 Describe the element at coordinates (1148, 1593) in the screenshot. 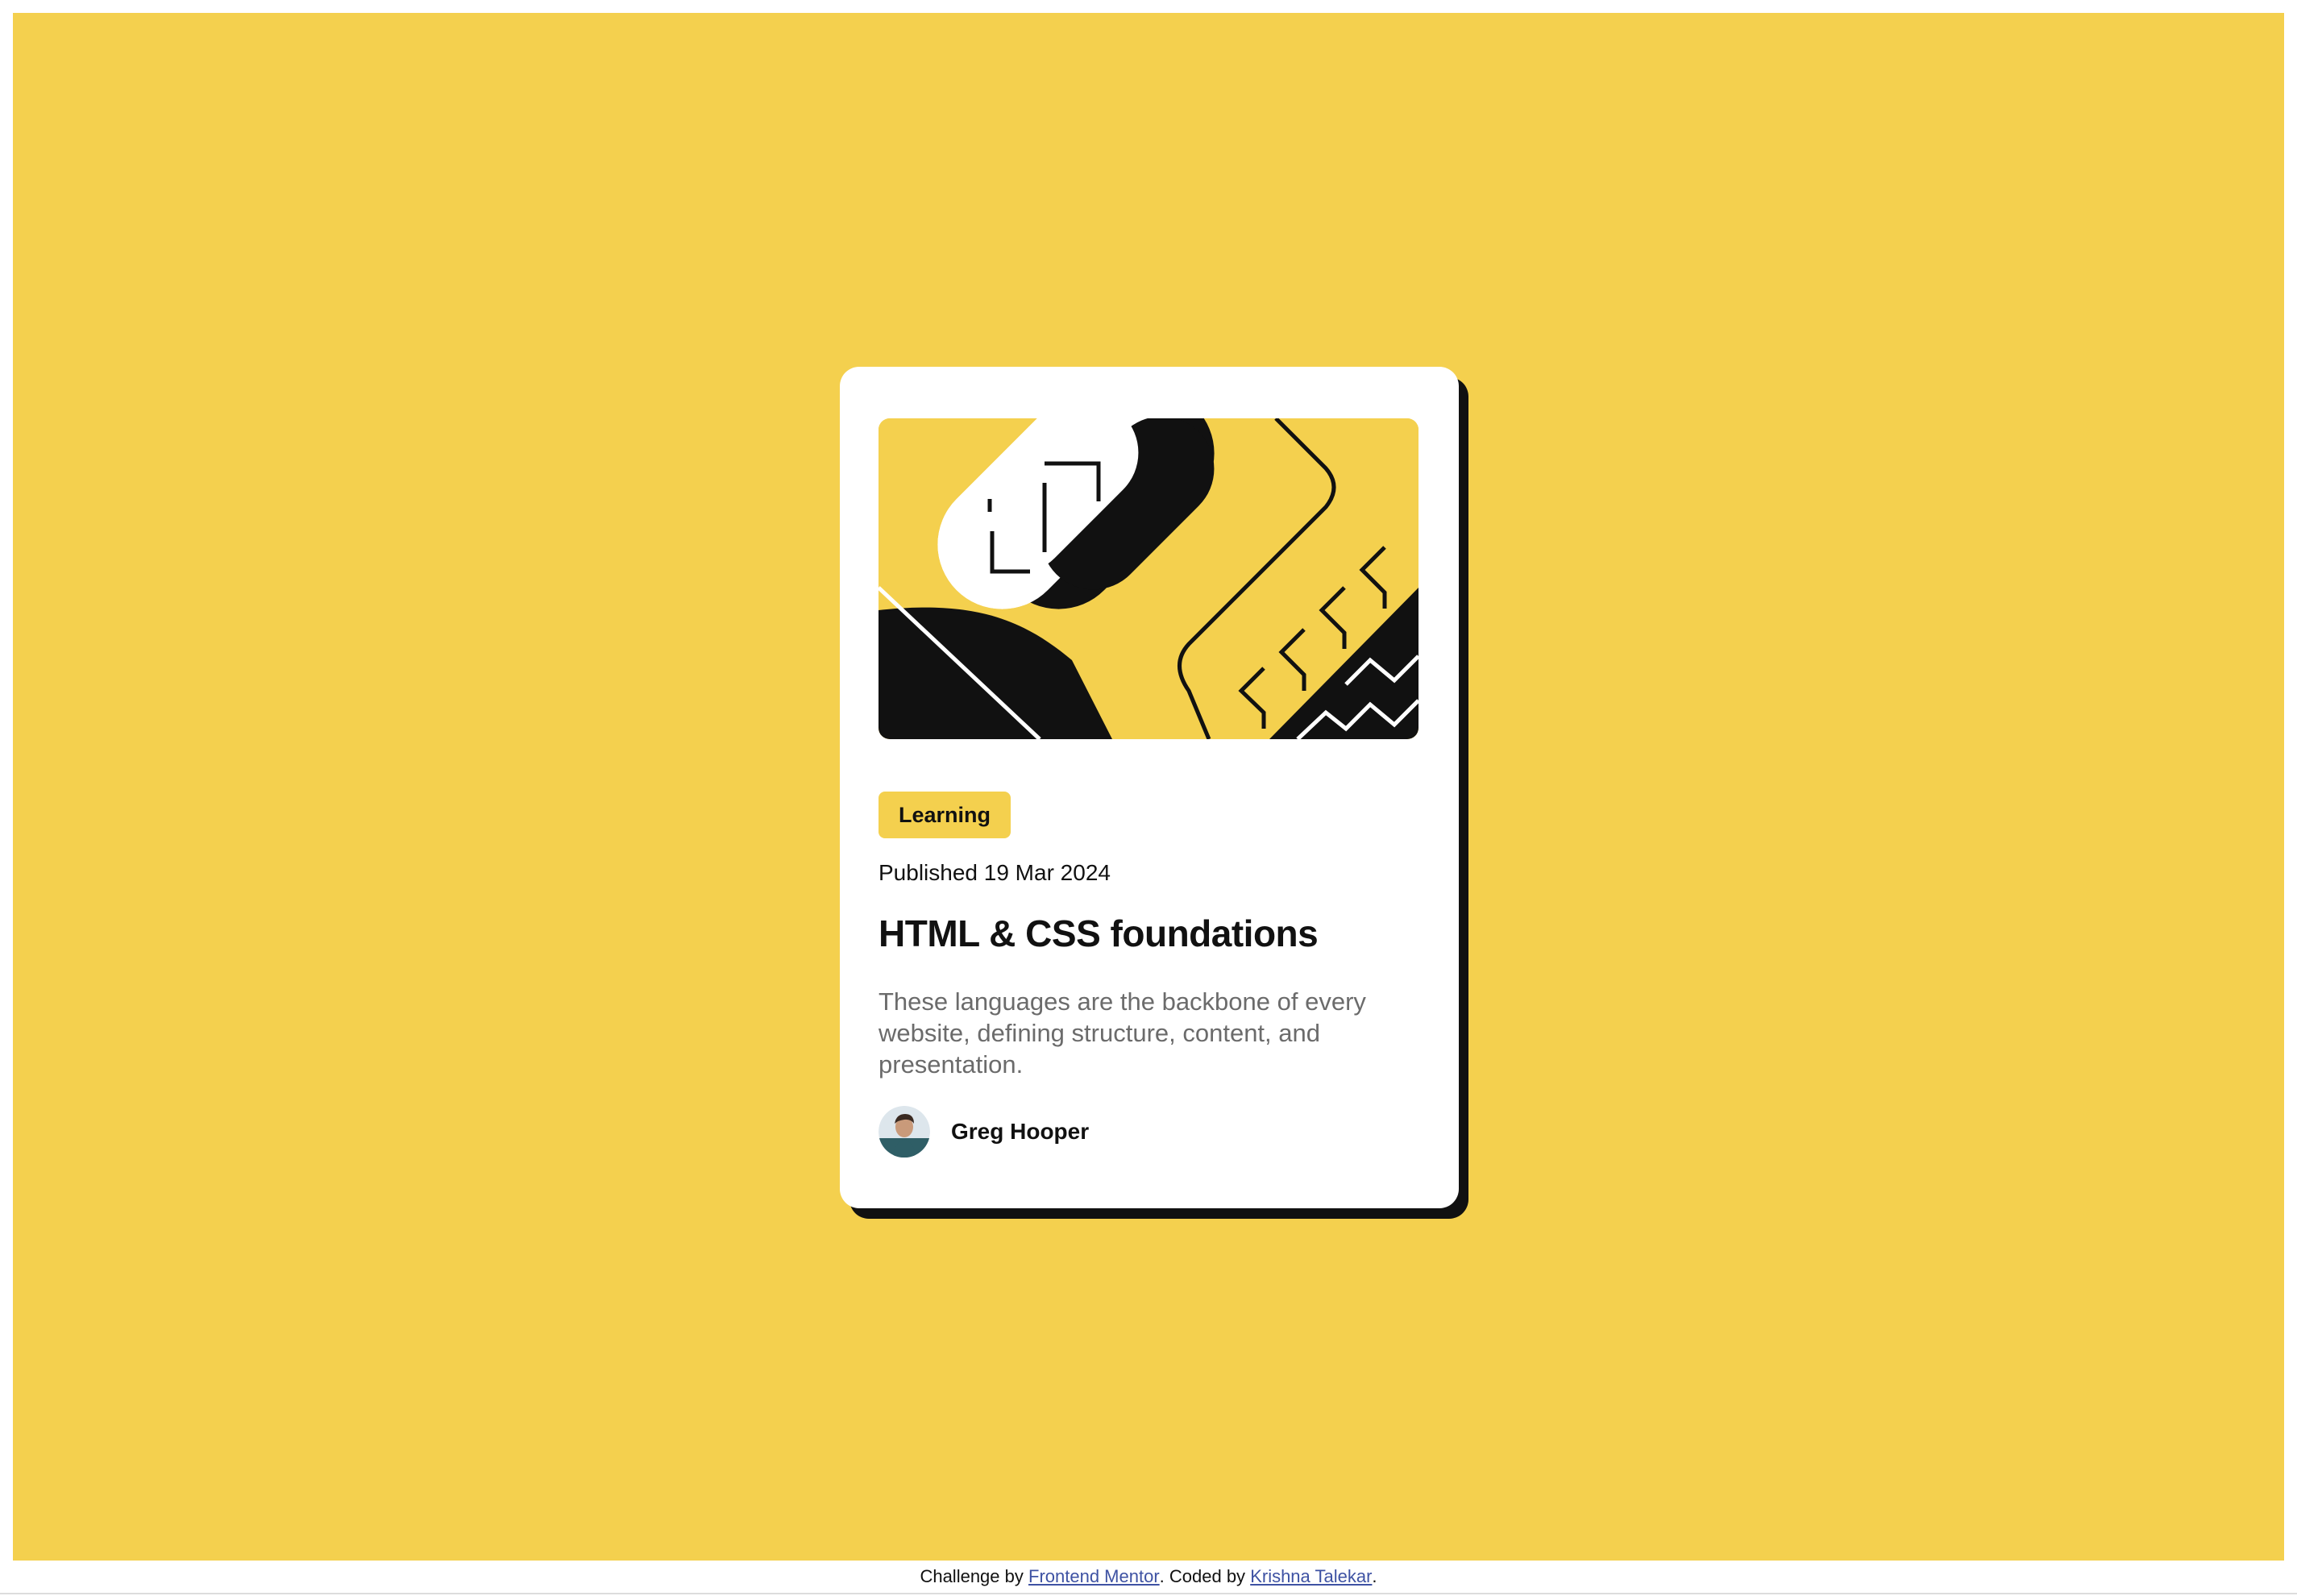

I see `divider` at that location.